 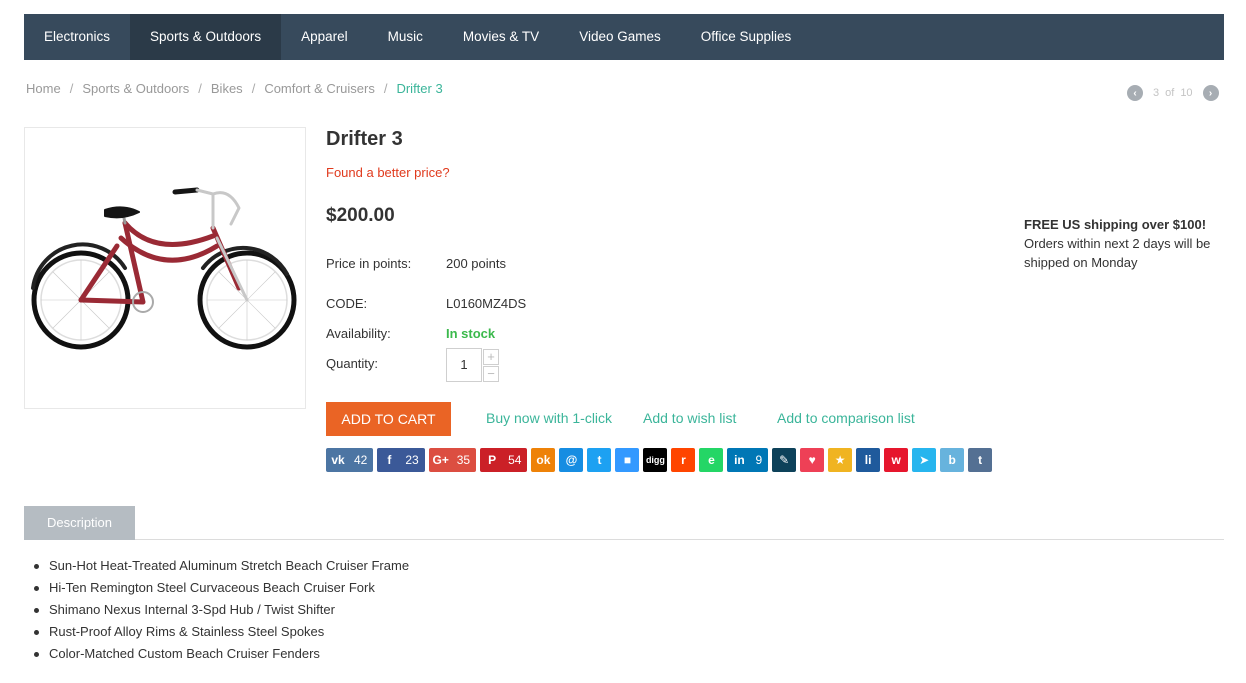 I want to click on moimir-icon: @, so click(x=571, y=460).